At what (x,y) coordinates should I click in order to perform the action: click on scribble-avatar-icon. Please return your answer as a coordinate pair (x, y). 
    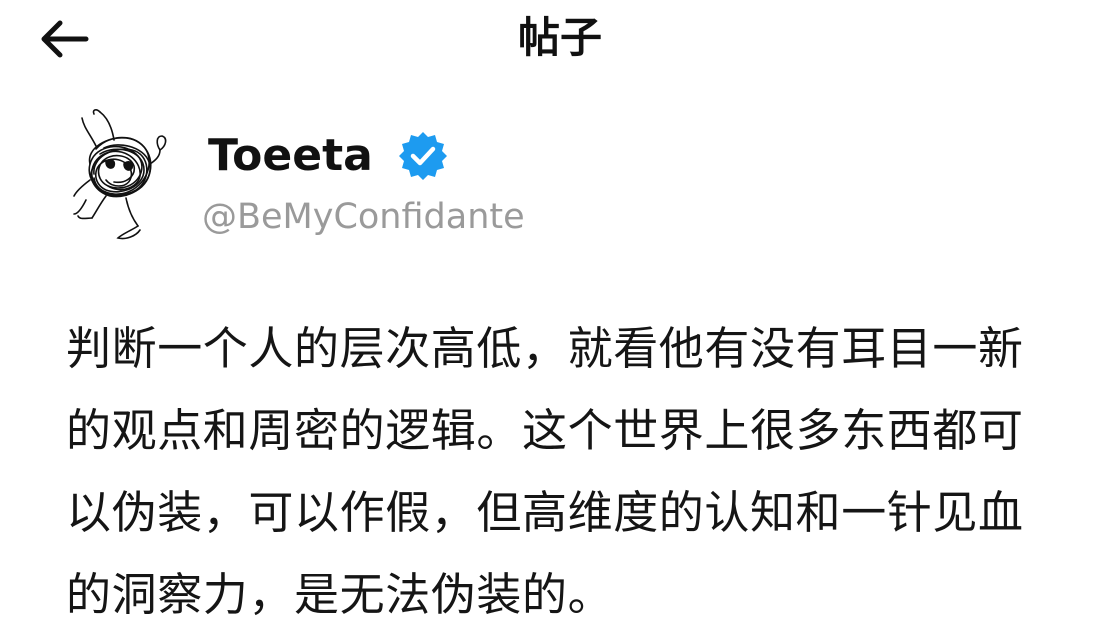
    Looking at the image, I should click on (120, 174).